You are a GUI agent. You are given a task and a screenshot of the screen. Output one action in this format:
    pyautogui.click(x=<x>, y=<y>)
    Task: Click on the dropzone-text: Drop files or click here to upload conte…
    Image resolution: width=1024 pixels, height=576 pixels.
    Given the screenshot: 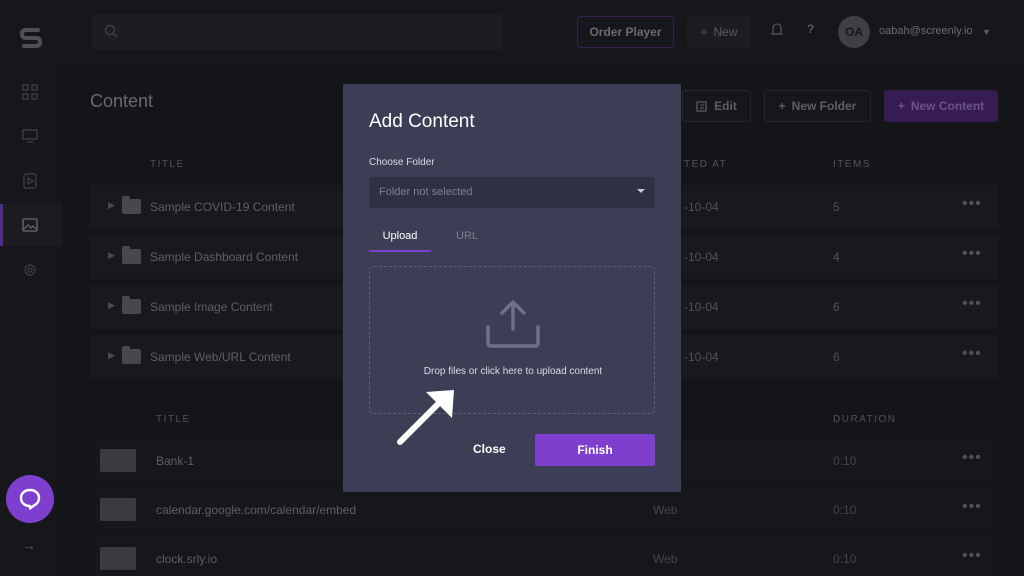 What is the action you would take?
    pyautogui.click(x=513, y=371)
    